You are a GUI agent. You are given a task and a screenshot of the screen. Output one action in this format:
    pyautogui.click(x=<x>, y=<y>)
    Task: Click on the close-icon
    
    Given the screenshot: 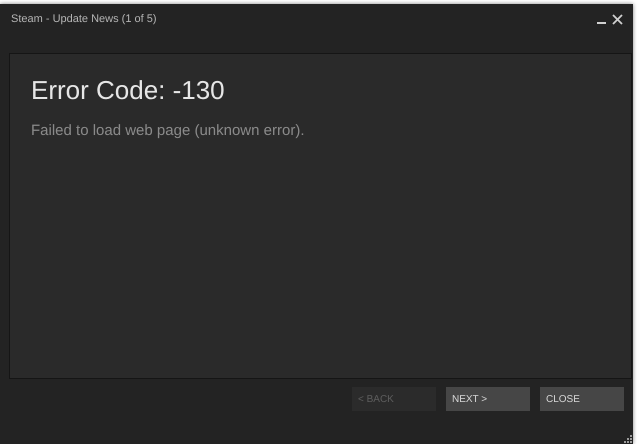 What is the action you would take?
    pyautogui.click(x=617, y=19)
    